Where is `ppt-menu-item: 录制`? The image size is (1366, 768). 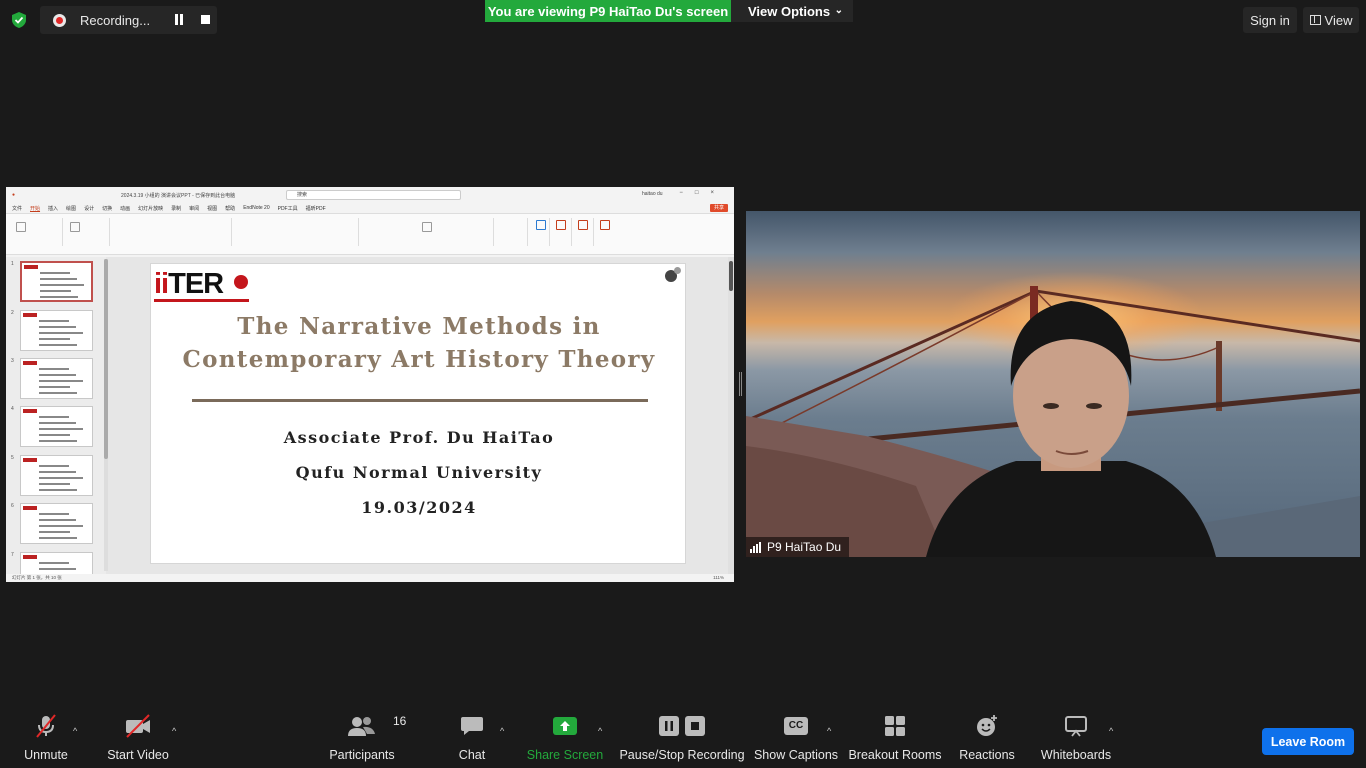 ppt-menu-item: 录制 is located at coordinates (176, 208).